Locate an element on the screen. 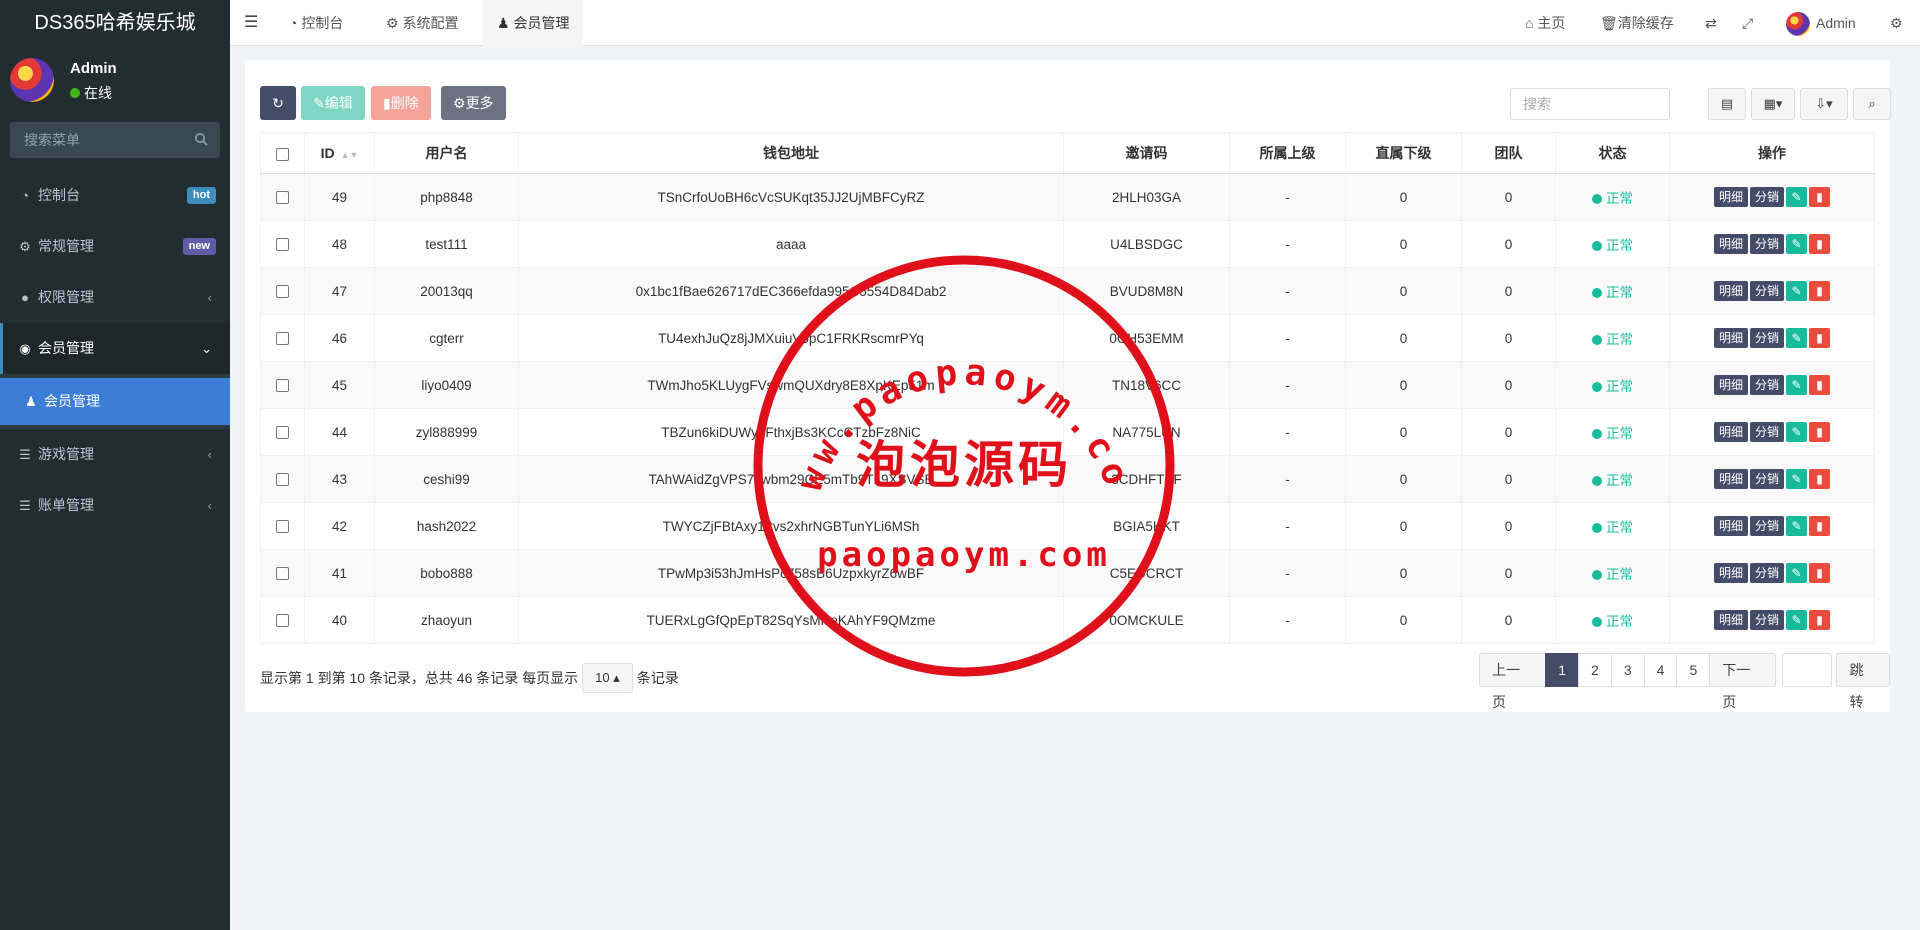 Image resolution: width=1920 pixels, height=930 pixels. fullscreen-icon: ⤢ is located at coordinates (1747, 23).